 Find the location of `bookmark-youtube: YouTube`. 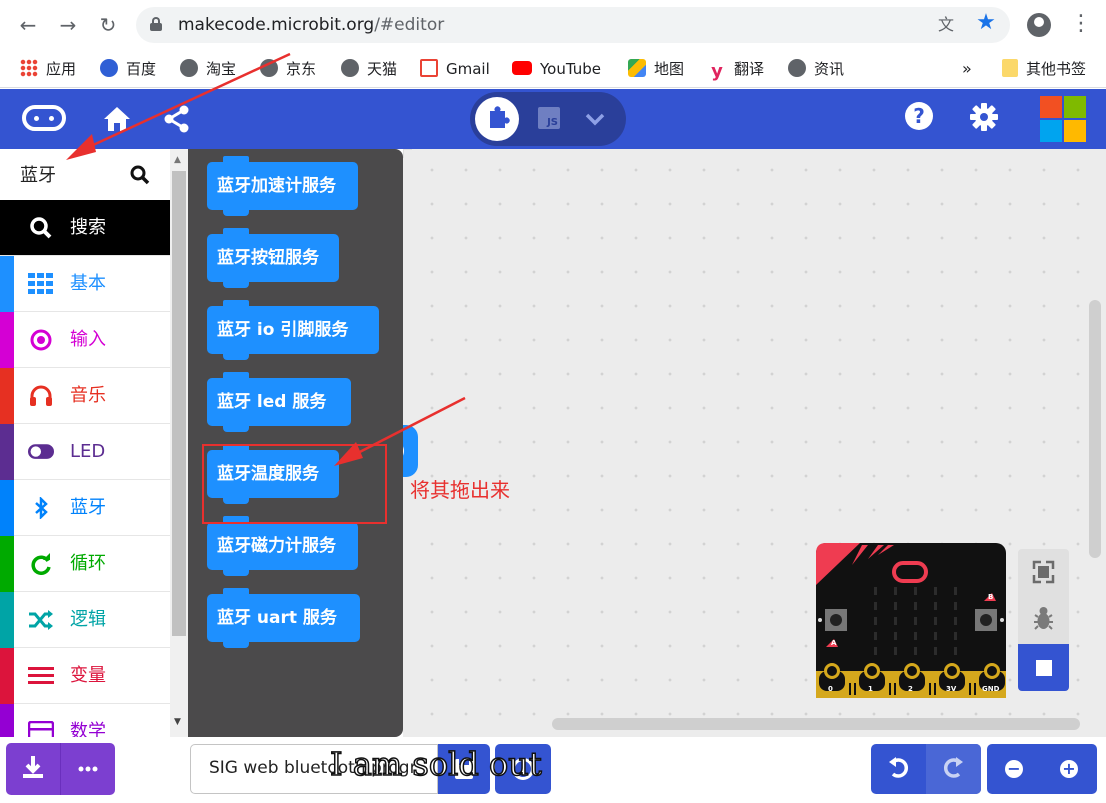

bookmark-youtube: YouTube is located at coordinates (556, 69).